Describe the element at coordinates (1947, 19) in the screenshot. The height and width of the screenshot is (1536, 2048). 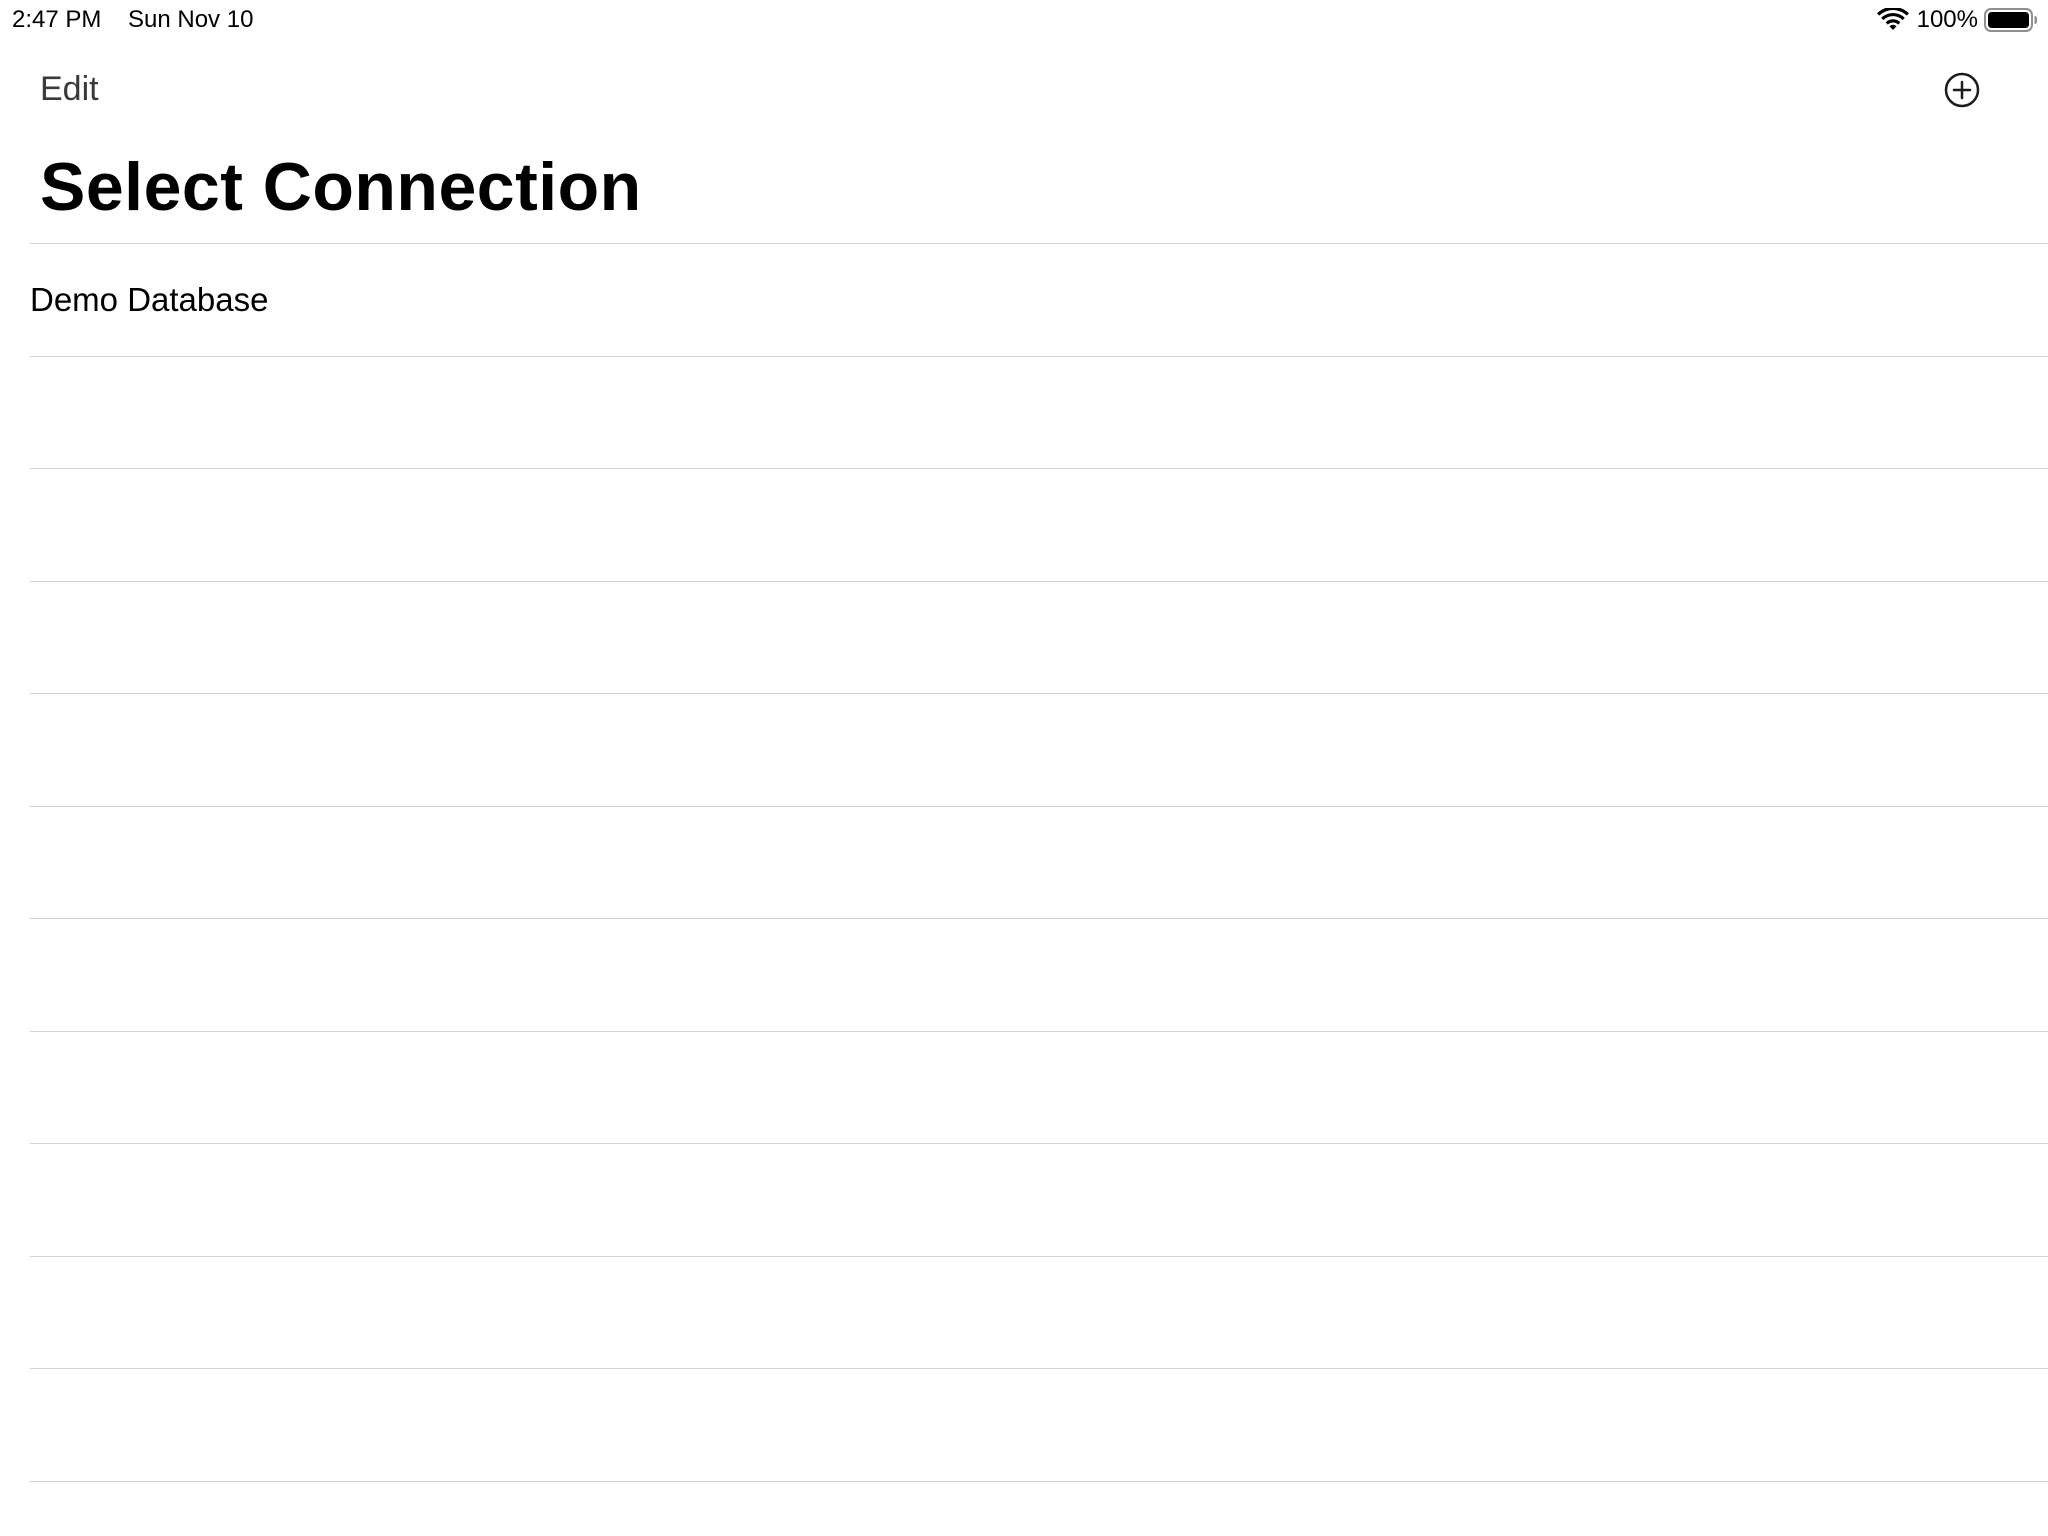
I see `battery-percent: 100%` at that location.